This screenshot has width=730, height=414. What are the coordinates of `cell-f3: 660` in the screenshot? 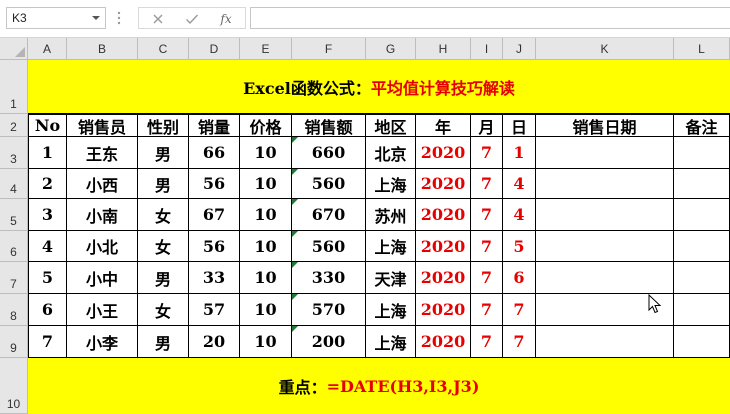 It's located at (329, 153).